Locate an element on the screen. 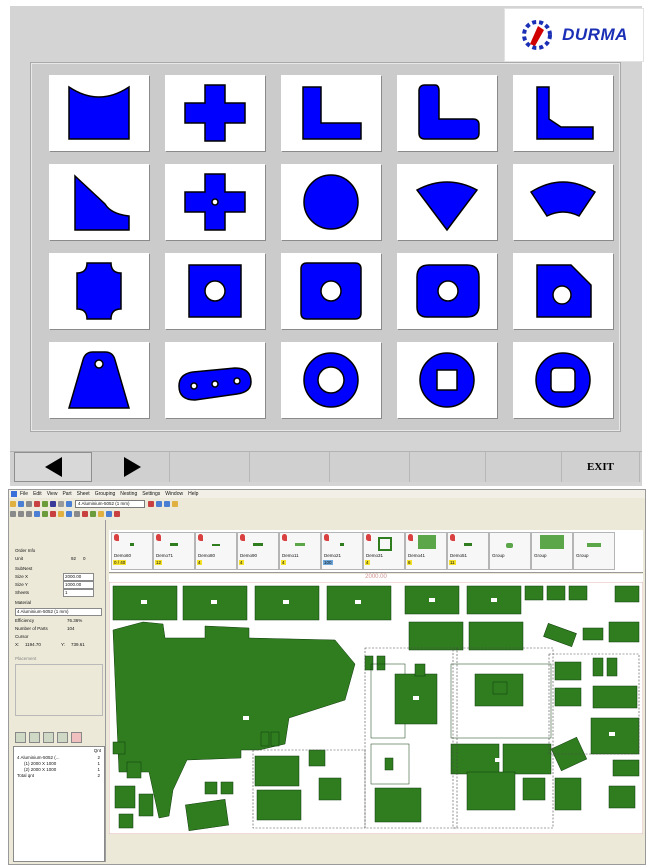 This screenshot has height=865, width=652. shape-ring is located at coordinates (331, 380).